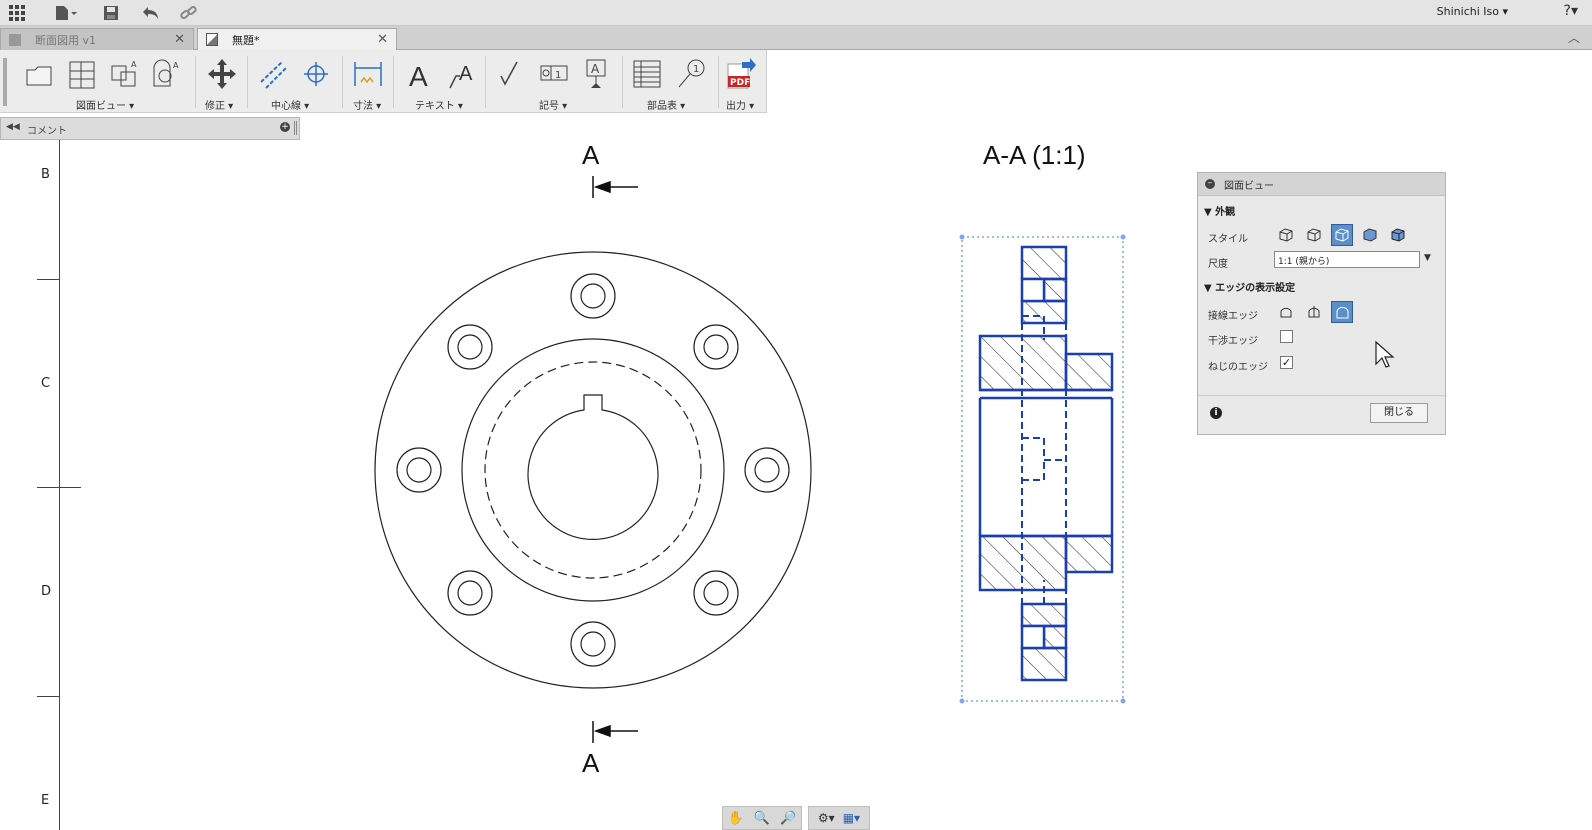  I want to click on datum-identifier-icon: A, so click(596, 74).